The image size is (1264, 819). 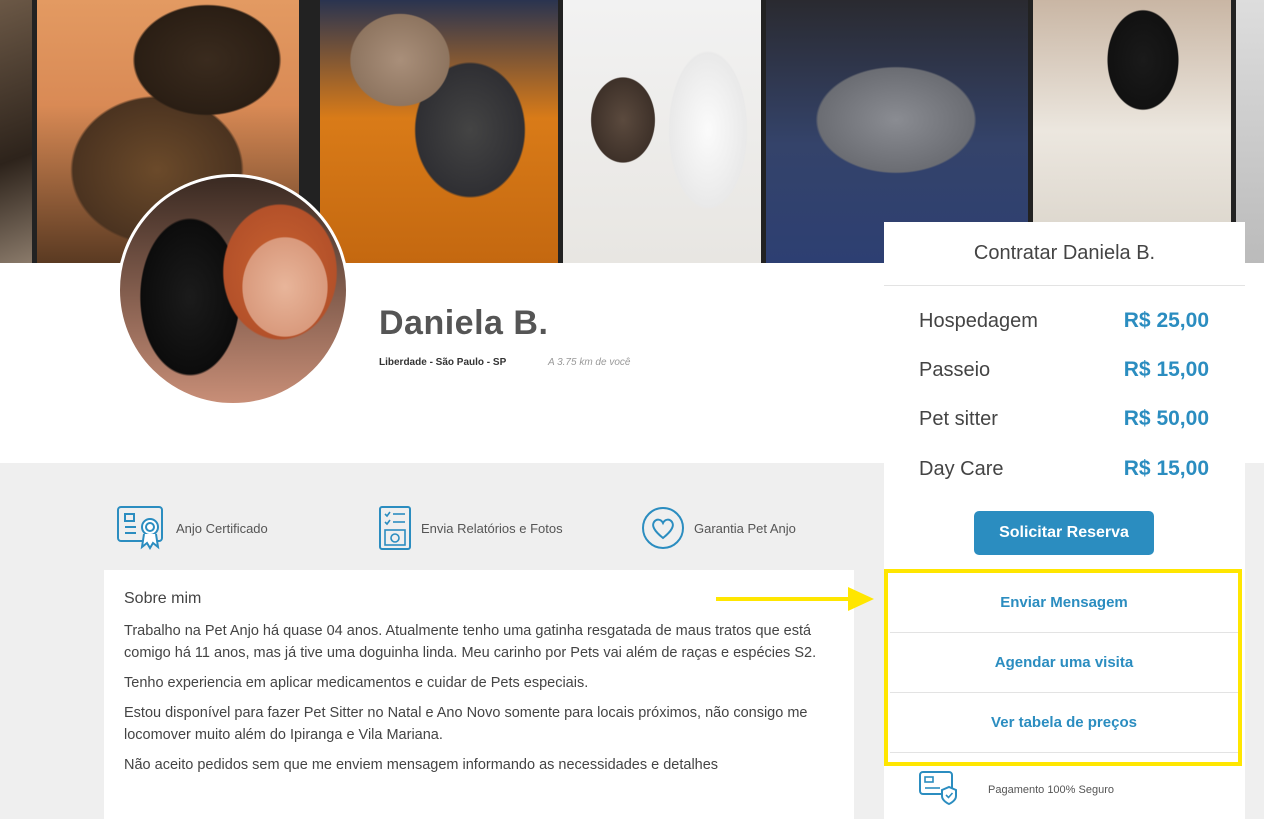 I want to click on price-value: R$ 50,00, so click(x=1166, y=418).